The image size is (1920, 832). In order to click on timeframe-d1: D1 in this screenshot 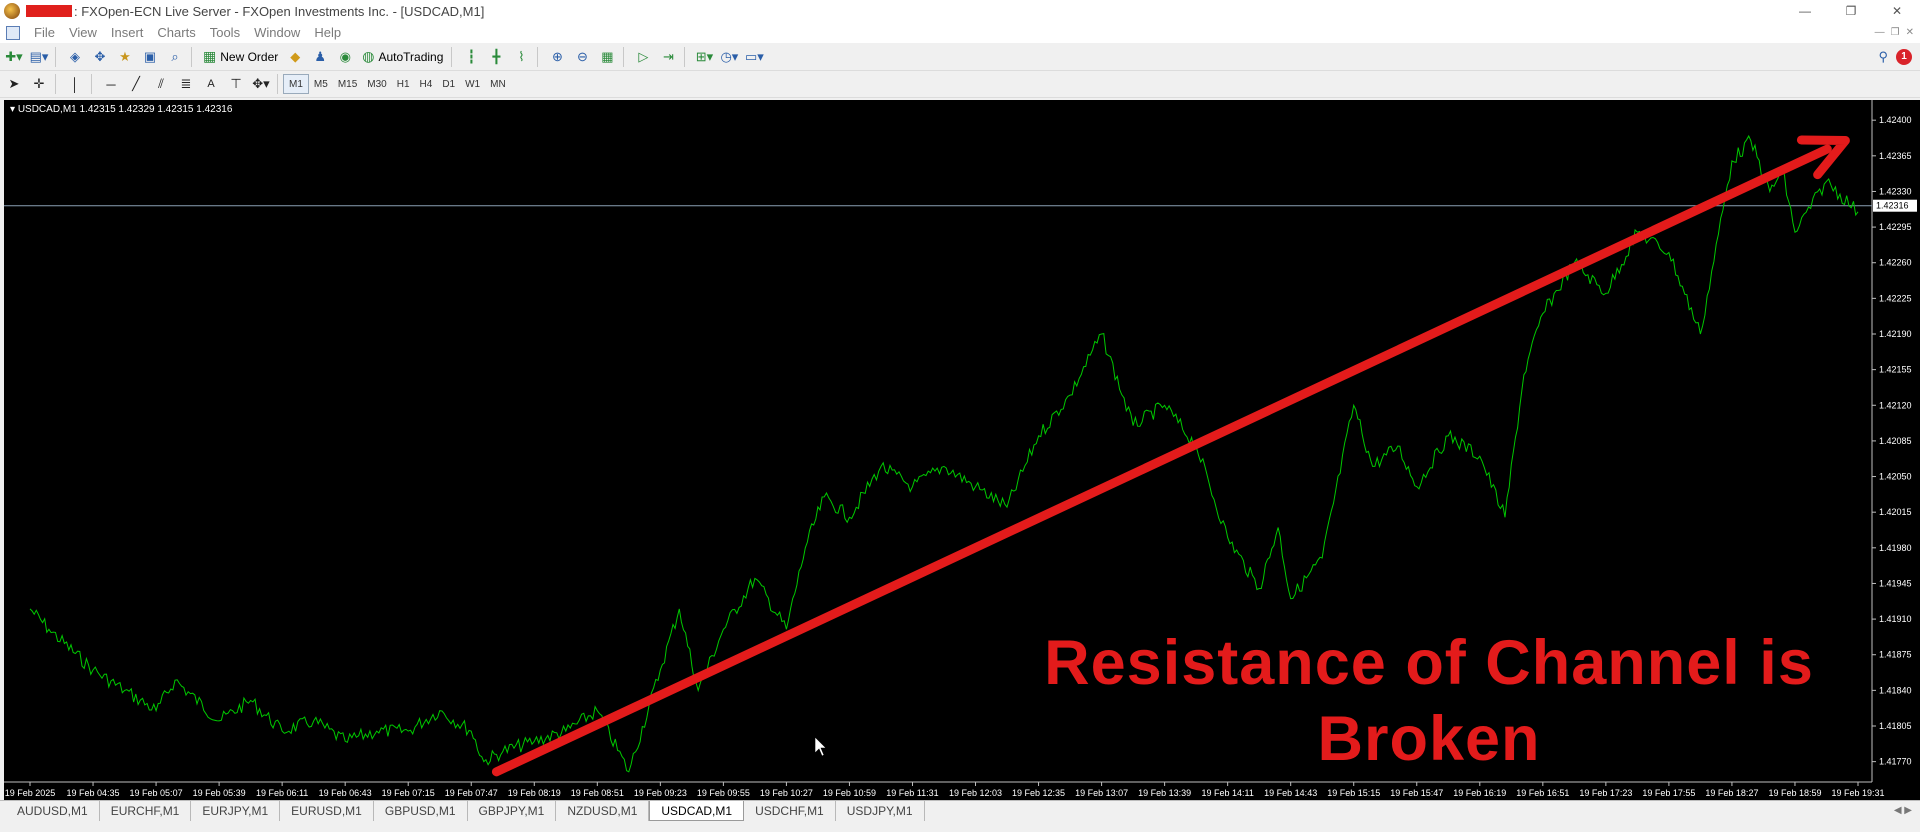, I will do `click(448, 84)`.